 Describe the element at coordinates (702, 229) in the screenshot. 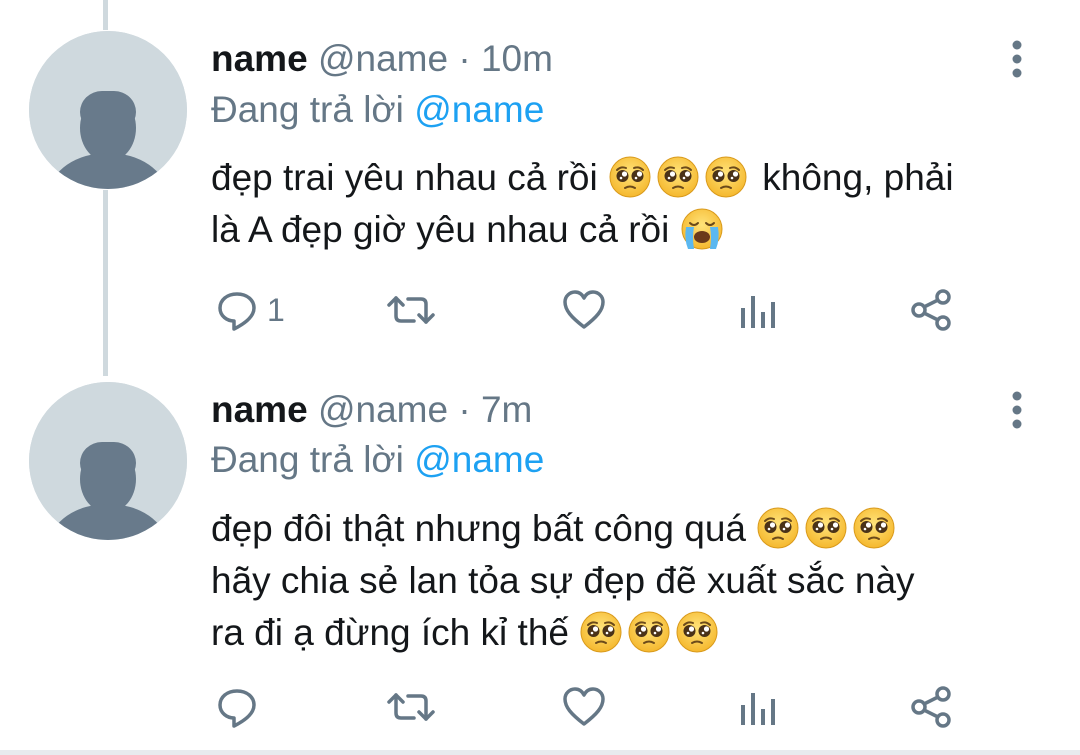

I see `loudly-crying-face-emoji` at that location.